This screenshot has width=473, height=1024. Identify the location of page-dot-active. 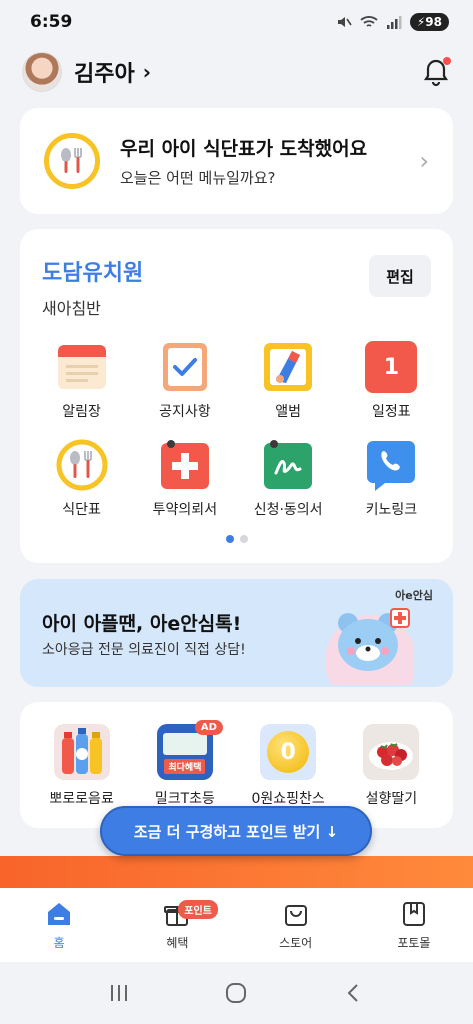
(229, 539).